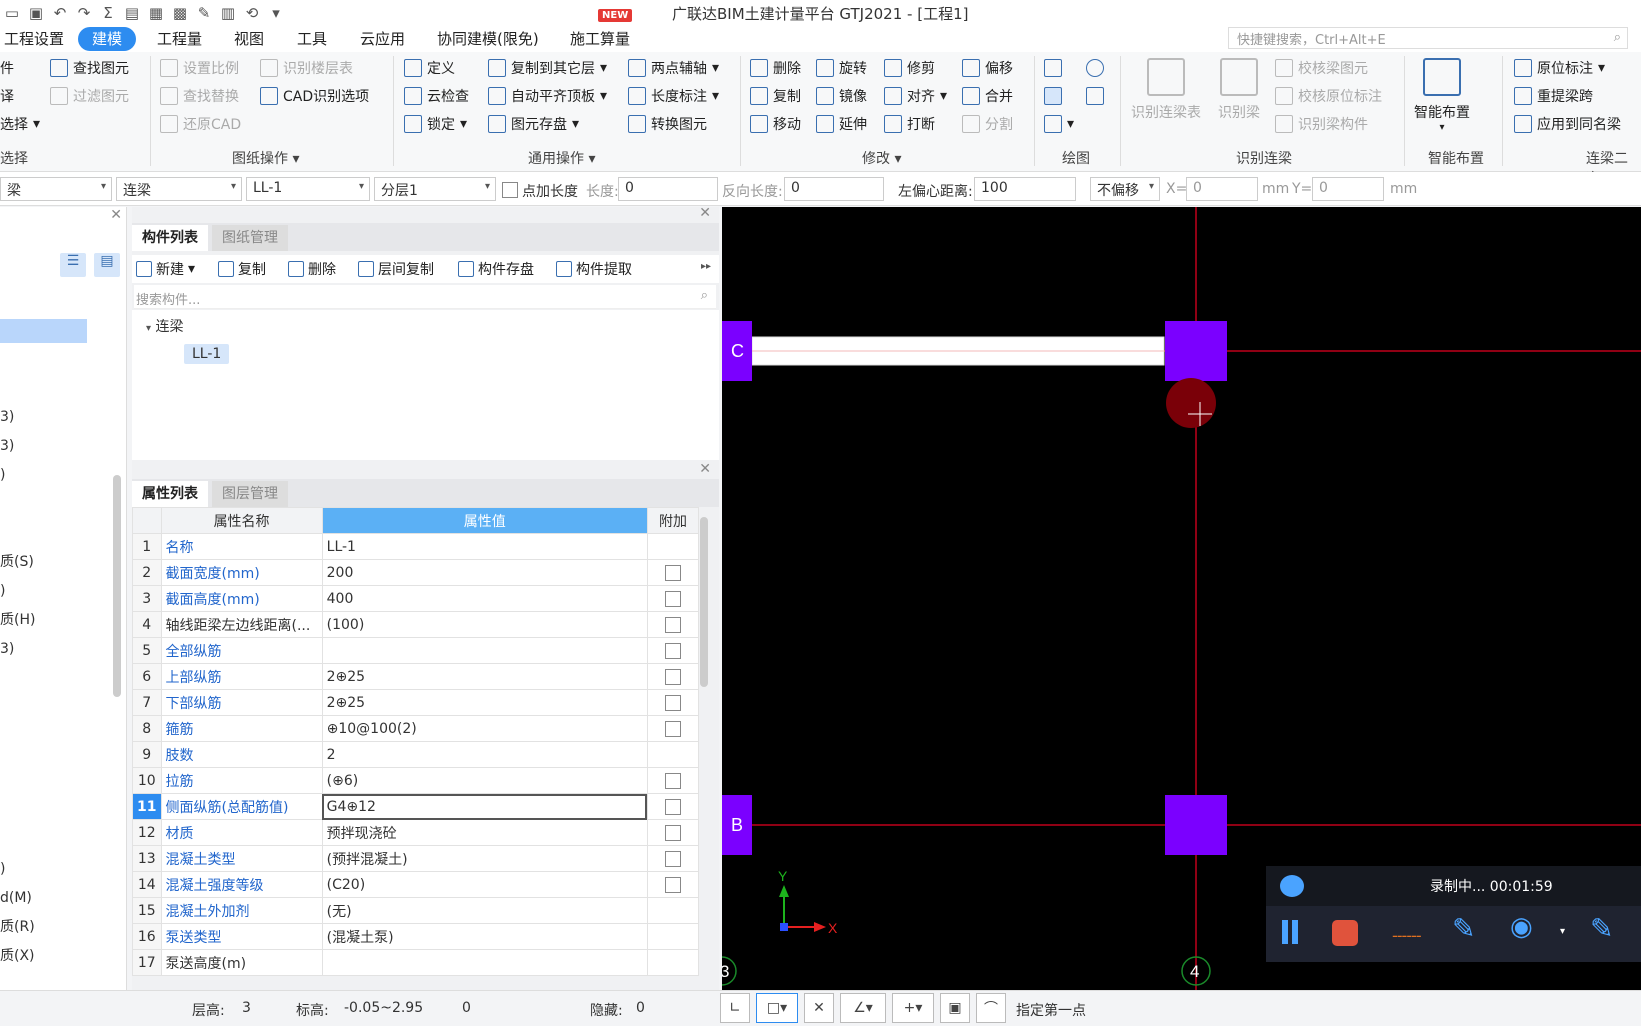  Describe the element at coordinates (250, 494) in the screenshot. I see `tab-layer-manage: 图层管理` at that location.